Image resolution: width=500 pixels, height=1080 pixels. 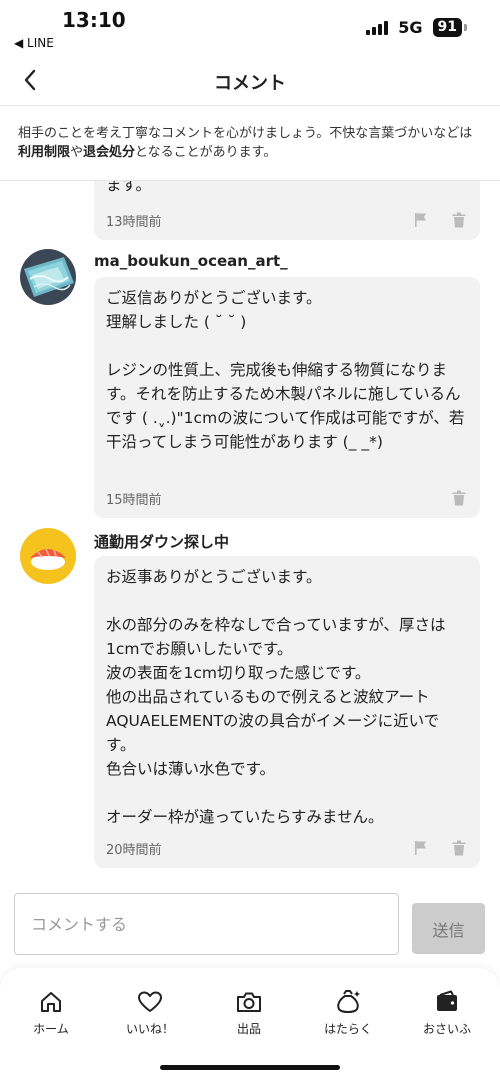 I want to click on heart-icon, so click(x=150, y=1001).